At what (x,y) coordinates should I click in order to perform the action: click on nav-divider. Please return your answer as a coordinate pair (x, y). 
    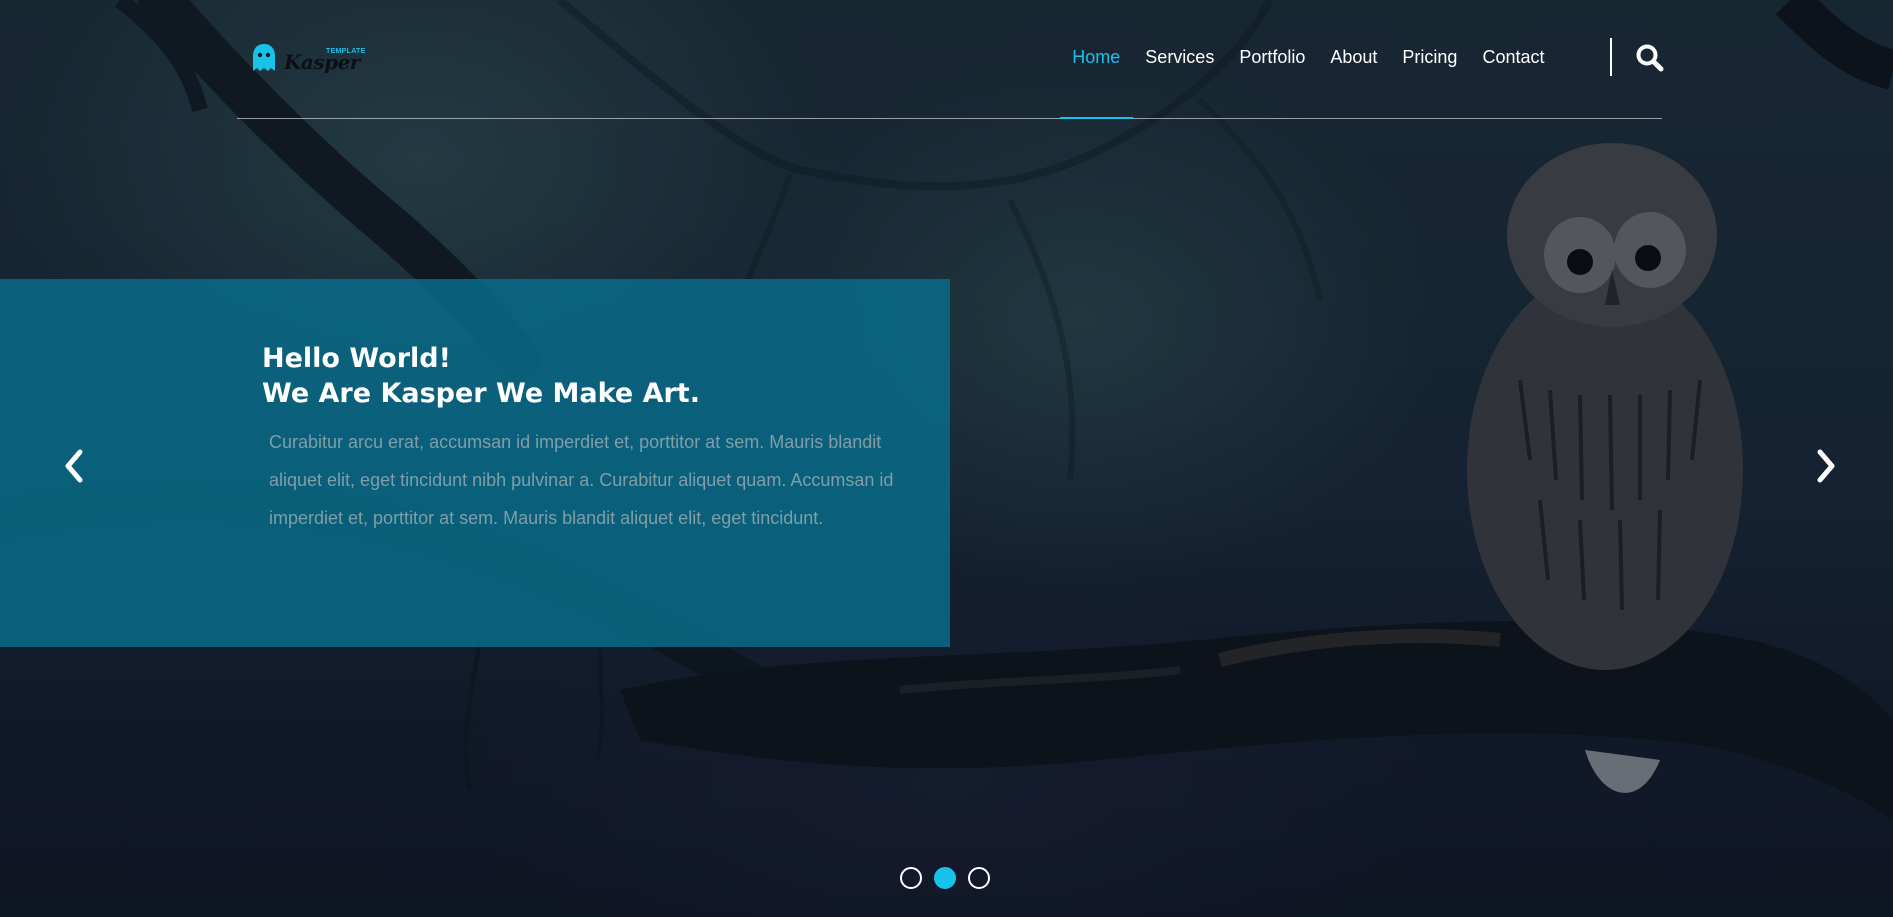
    Looking at the image, I should click on (1611, 57).